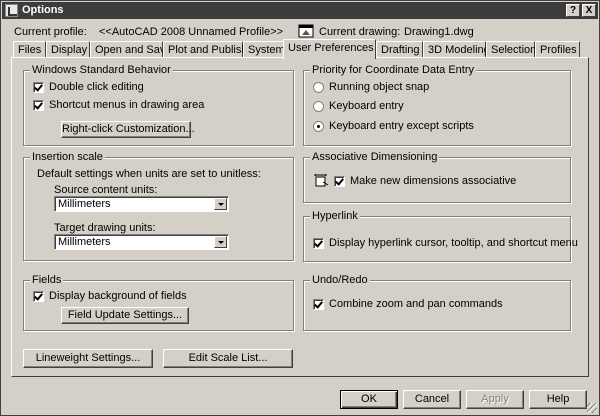  I want to click on source-units-select: Millimeters, so click(141, 204).